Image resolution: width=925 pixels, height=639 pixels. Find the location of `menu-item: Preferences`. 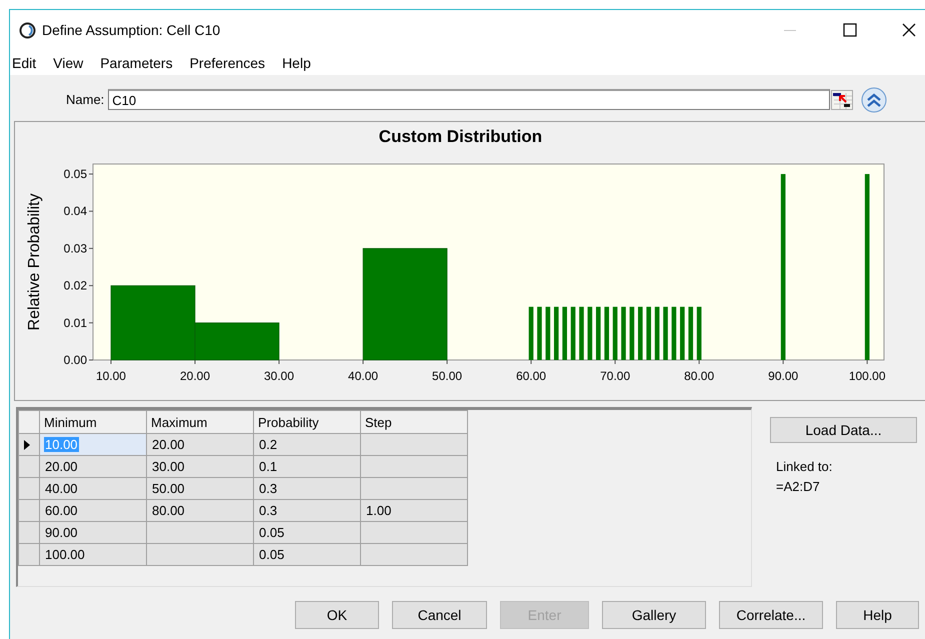

menu-item: Preferences is located at coordinates (228, 62).